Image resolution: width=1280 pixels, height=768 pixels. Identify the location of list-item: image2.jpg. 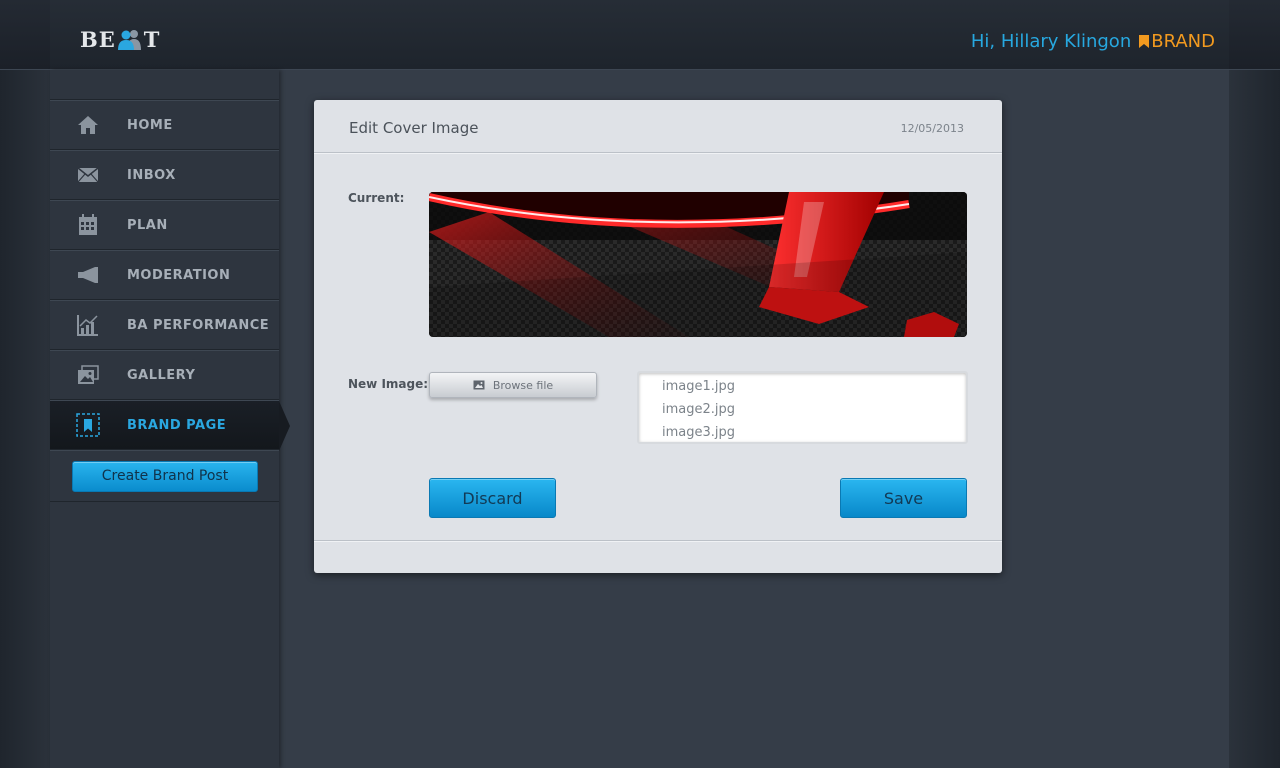
(814, 410).